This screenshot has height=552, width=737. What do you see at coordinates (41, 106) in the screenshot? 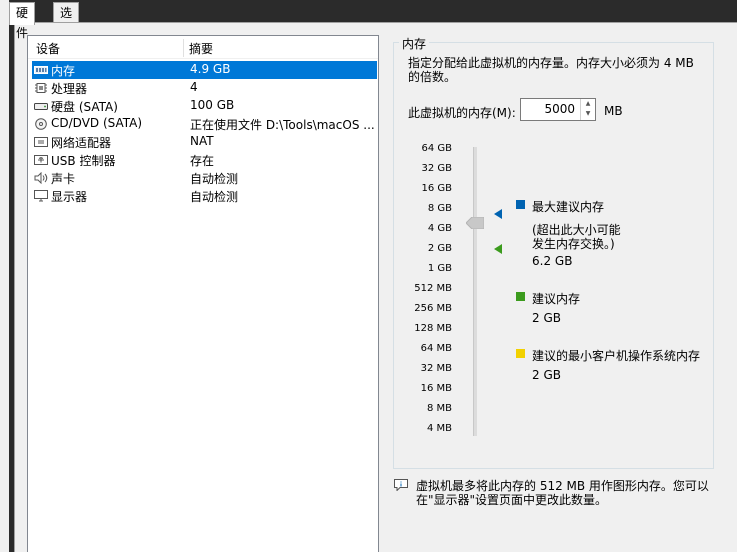
I see `hard-disk-icon` at bounding box center [41, 106].